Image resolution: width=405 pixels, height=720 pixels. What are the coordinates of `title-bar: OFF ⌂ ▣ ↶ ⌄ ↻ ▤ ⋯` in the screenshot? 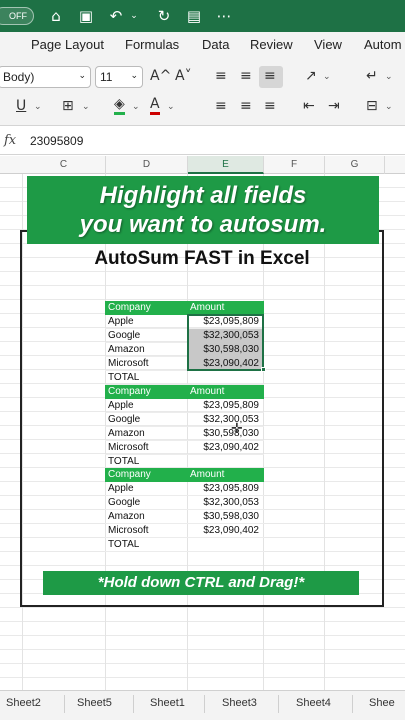 It's located at (202, 16).